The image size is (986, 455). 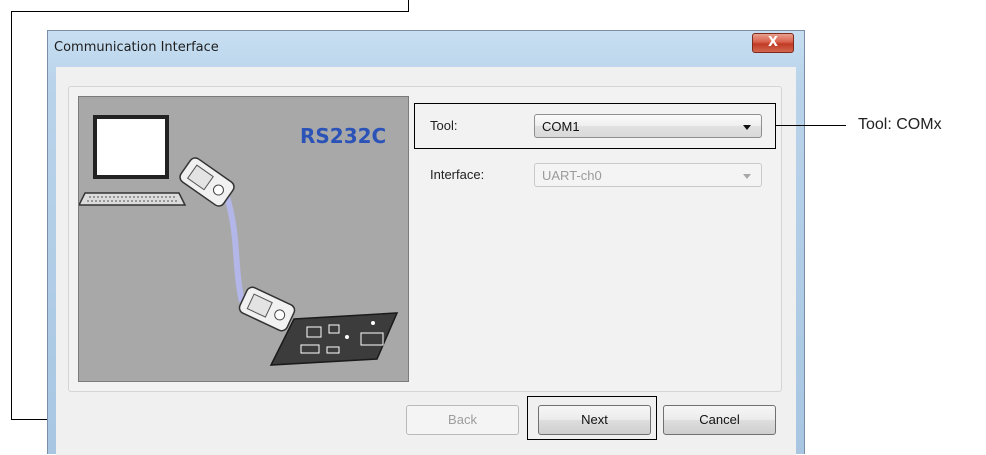 I want to click on back-button: Back, so click(x=462, y=420).